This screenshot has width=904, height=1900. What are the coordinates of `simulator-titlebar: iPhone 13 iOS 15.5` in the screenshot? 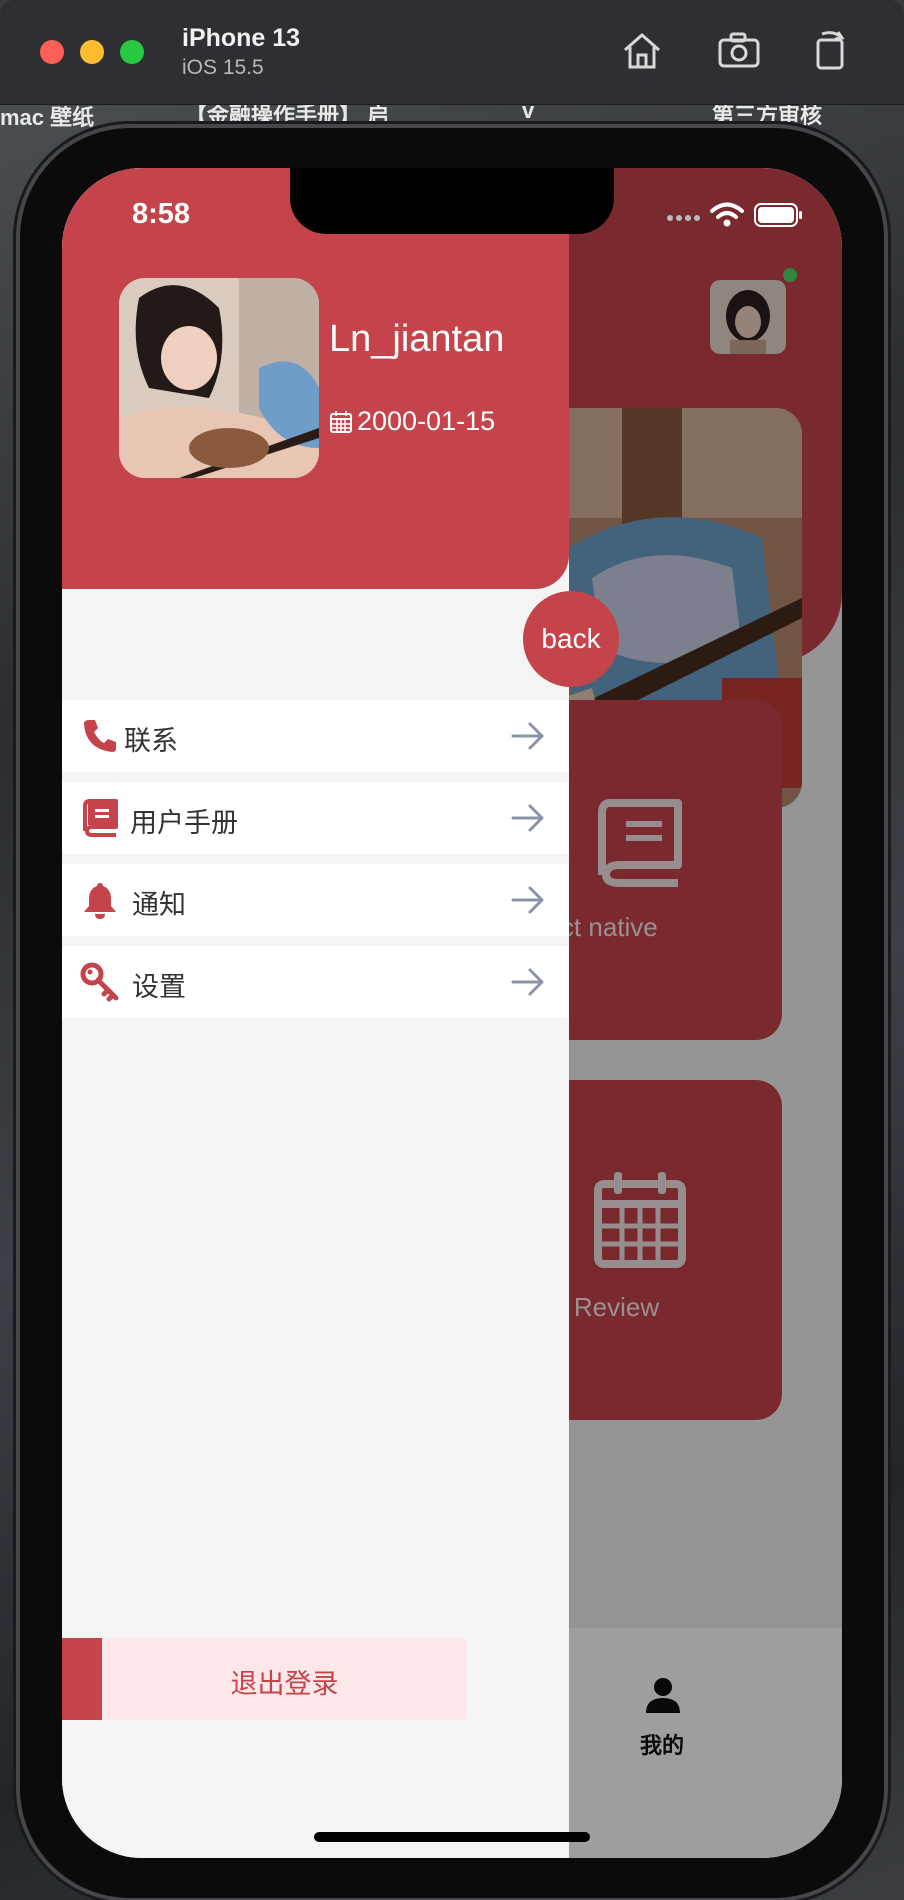 It's located at (452, 52).